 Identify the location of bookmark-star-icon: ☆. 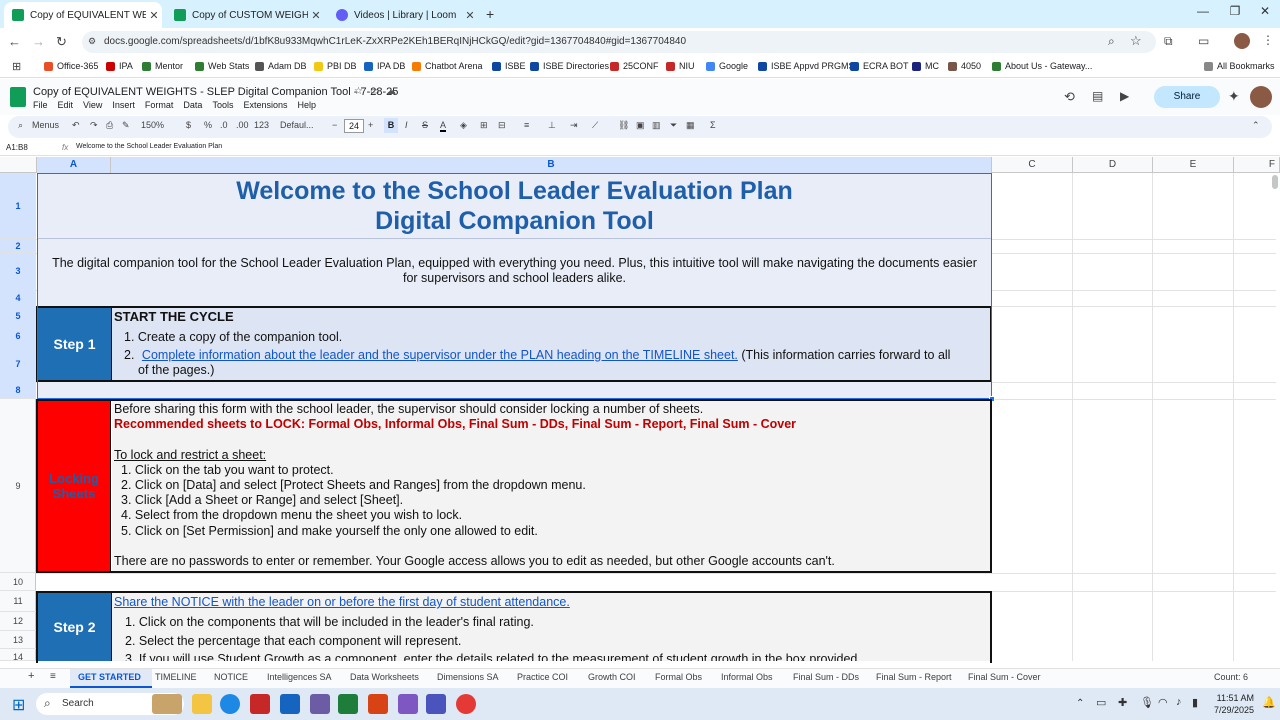
(1136, 41).